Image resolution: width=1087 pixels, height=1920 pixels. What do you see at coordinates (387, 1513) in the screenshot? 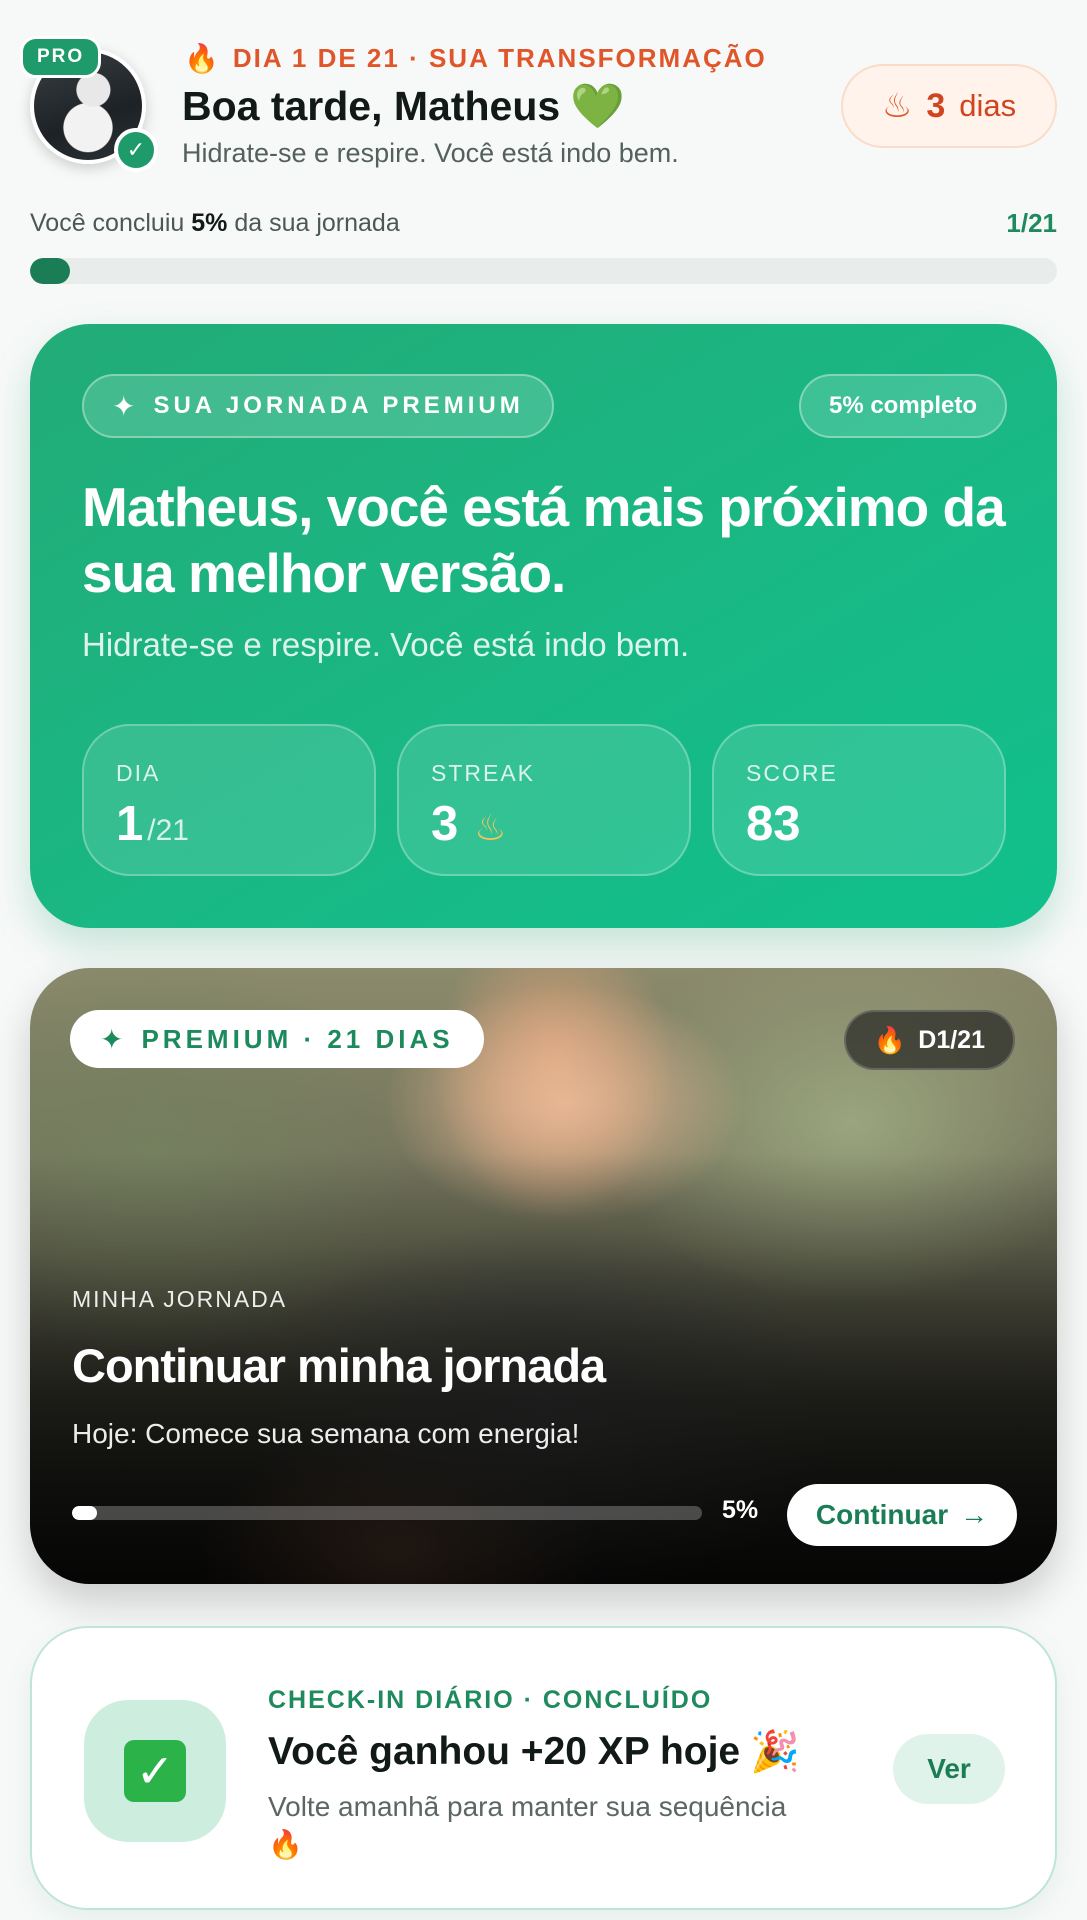
I see `journey-card-progress-bar` at bounding box center [387, 1513].